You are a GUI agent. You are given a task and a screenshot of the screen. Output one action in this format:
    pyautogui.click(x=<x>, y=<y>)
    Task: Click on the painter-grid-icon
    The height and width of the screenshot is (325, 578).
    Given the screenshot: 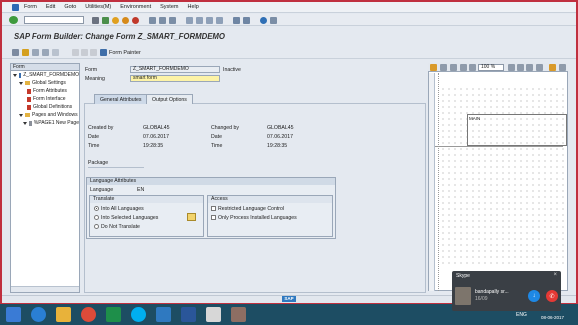 What is the action you would take?
    pyautogui.click(x=472, y=67)
    